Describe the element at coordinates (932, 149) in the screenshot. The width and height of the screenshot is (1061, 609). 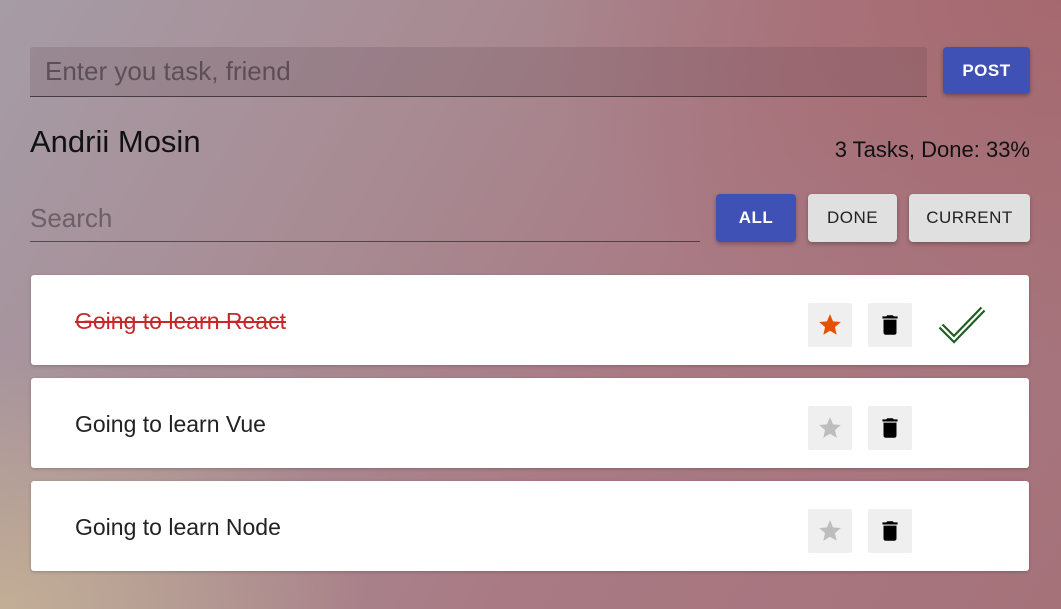
I see `task-stats: 3 Tasks, Done: 33%` at that location.